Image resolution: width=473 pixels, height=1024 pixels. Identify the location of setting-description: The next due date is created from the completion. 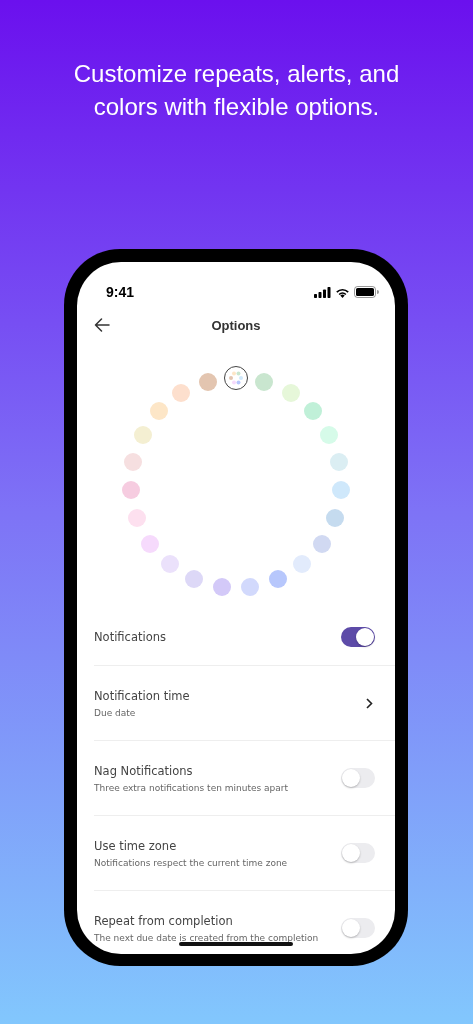
(206, 937).